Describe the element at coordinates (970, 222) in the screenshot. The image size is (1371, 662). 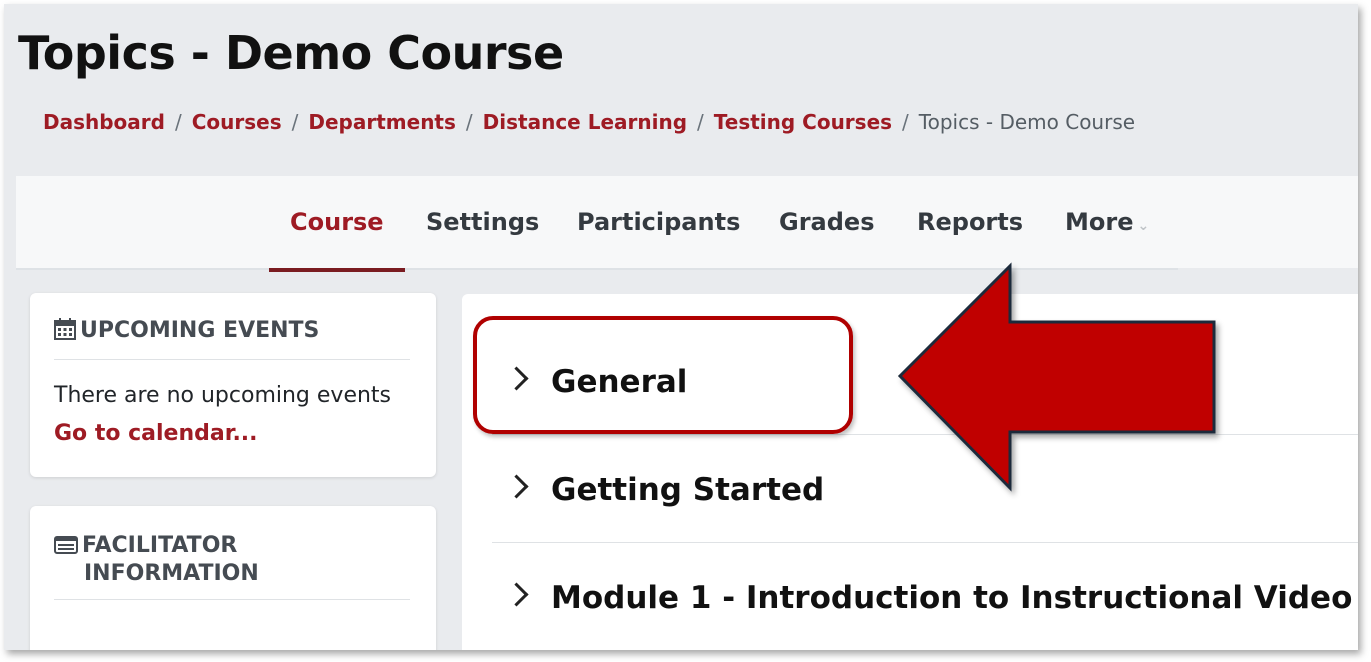
I see `tab-reports: Reports` at that location.